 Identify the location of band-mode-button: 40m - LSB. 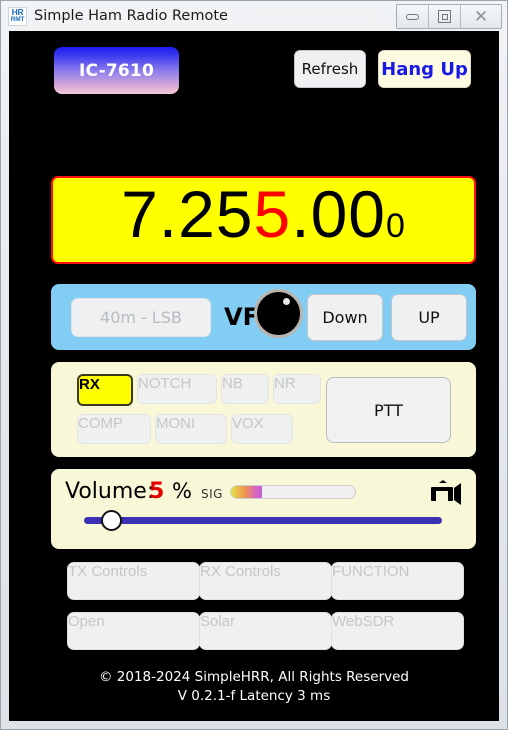
(141, 317).